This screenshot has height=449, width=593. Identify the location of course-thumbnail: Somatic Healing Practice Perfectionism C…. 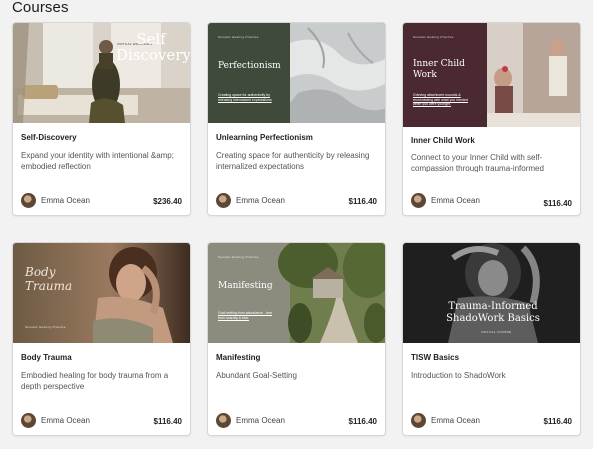
(296, 73).